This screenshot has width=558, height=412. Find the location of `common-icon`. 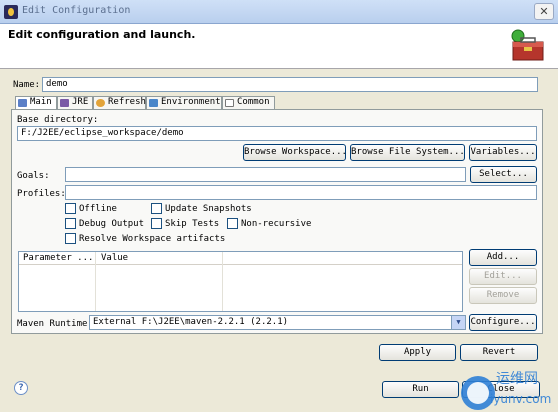

common-icon is located at coordinates (229, 103).